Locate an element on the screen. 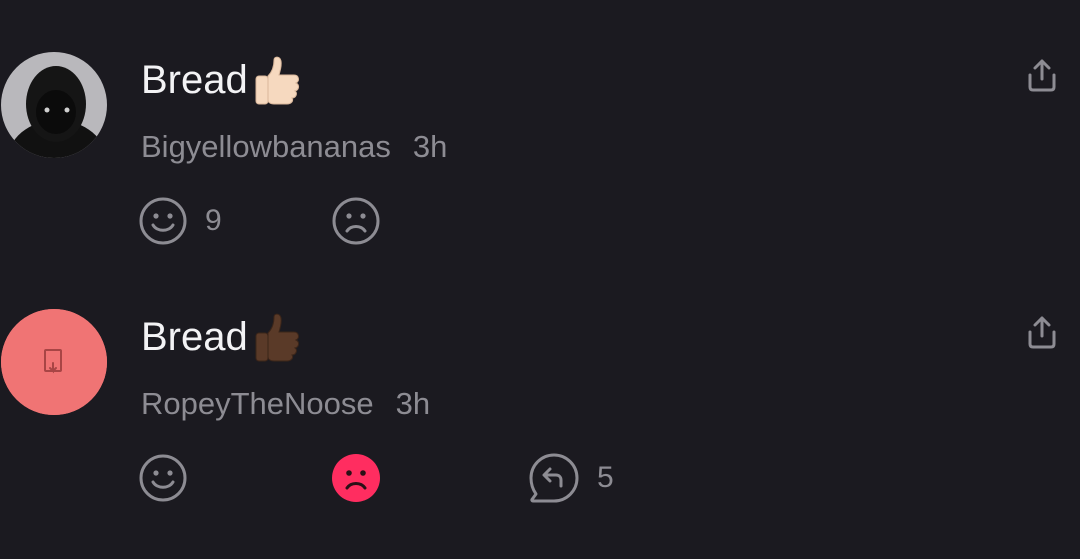 This screenshot has height=559, width=1080. like-button is located at coordinates (163, 478).